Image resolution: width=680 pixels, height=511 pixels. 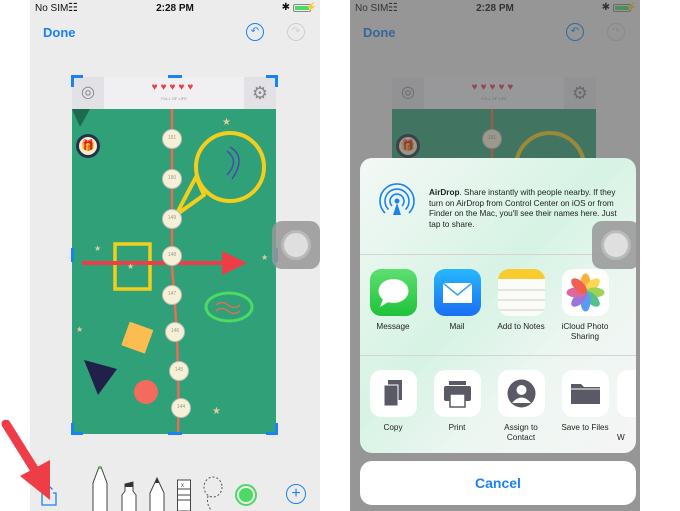 What do you see at coordinates (296, 494) in the screenshot?
I see `add-icon: +` at bounding box center [296, 494].